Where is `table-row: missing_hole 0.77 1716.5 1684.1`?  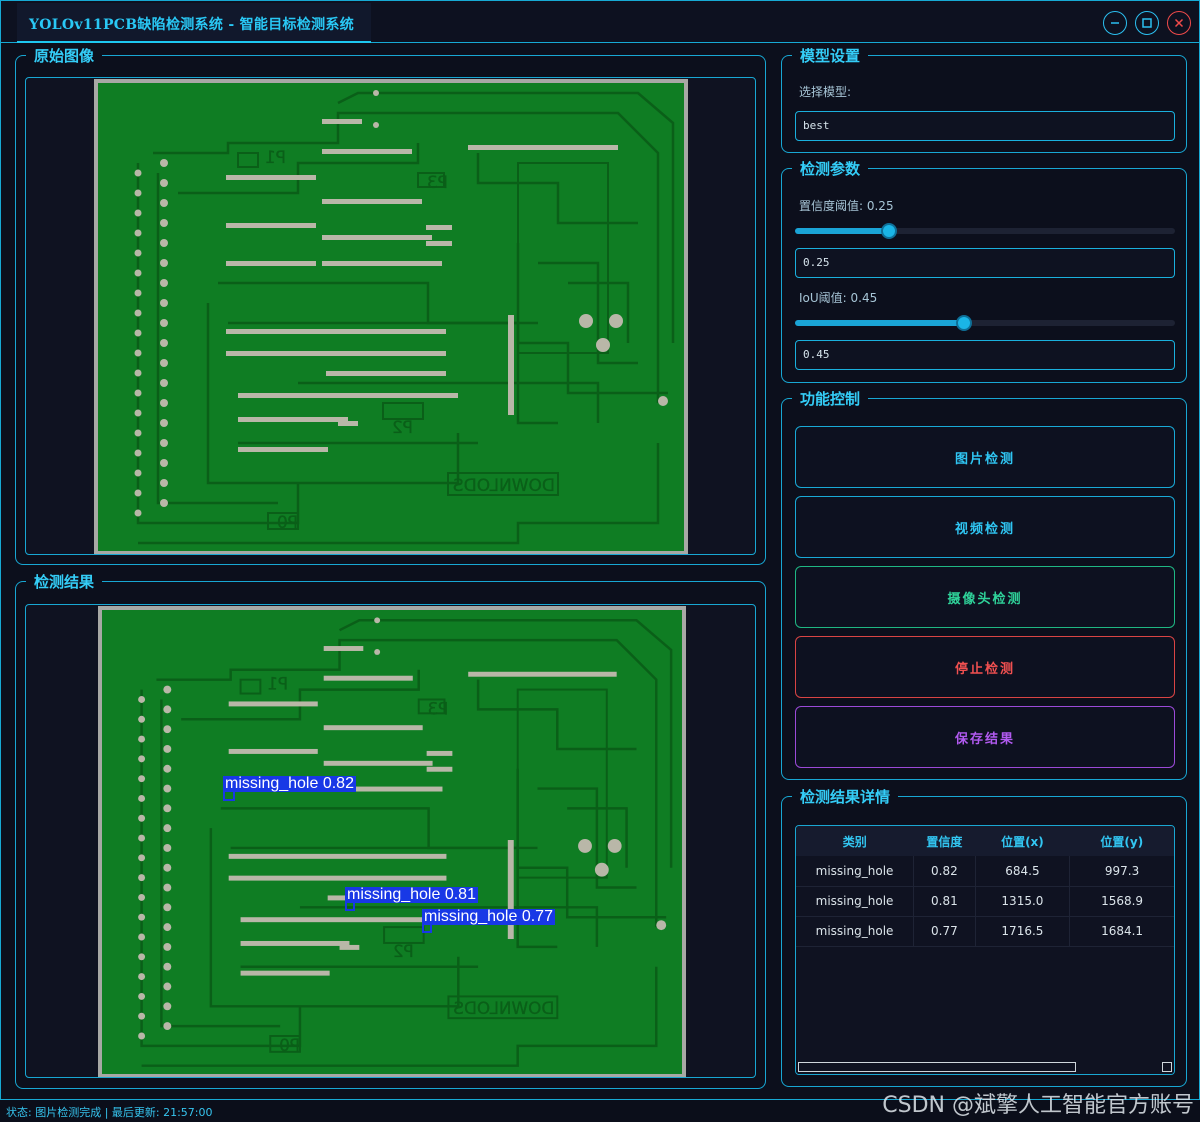
table-row: missing_hole 0.77 1716.5 1684.1 is located at coordinates (985, 931).